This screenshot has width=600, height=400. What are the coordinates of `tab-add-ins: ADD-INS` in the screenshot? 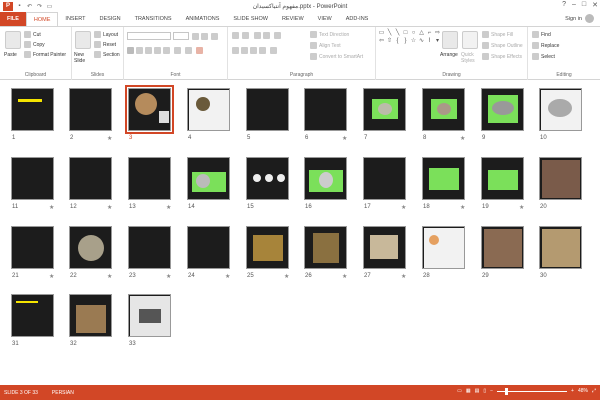 It's located at (357, 19).